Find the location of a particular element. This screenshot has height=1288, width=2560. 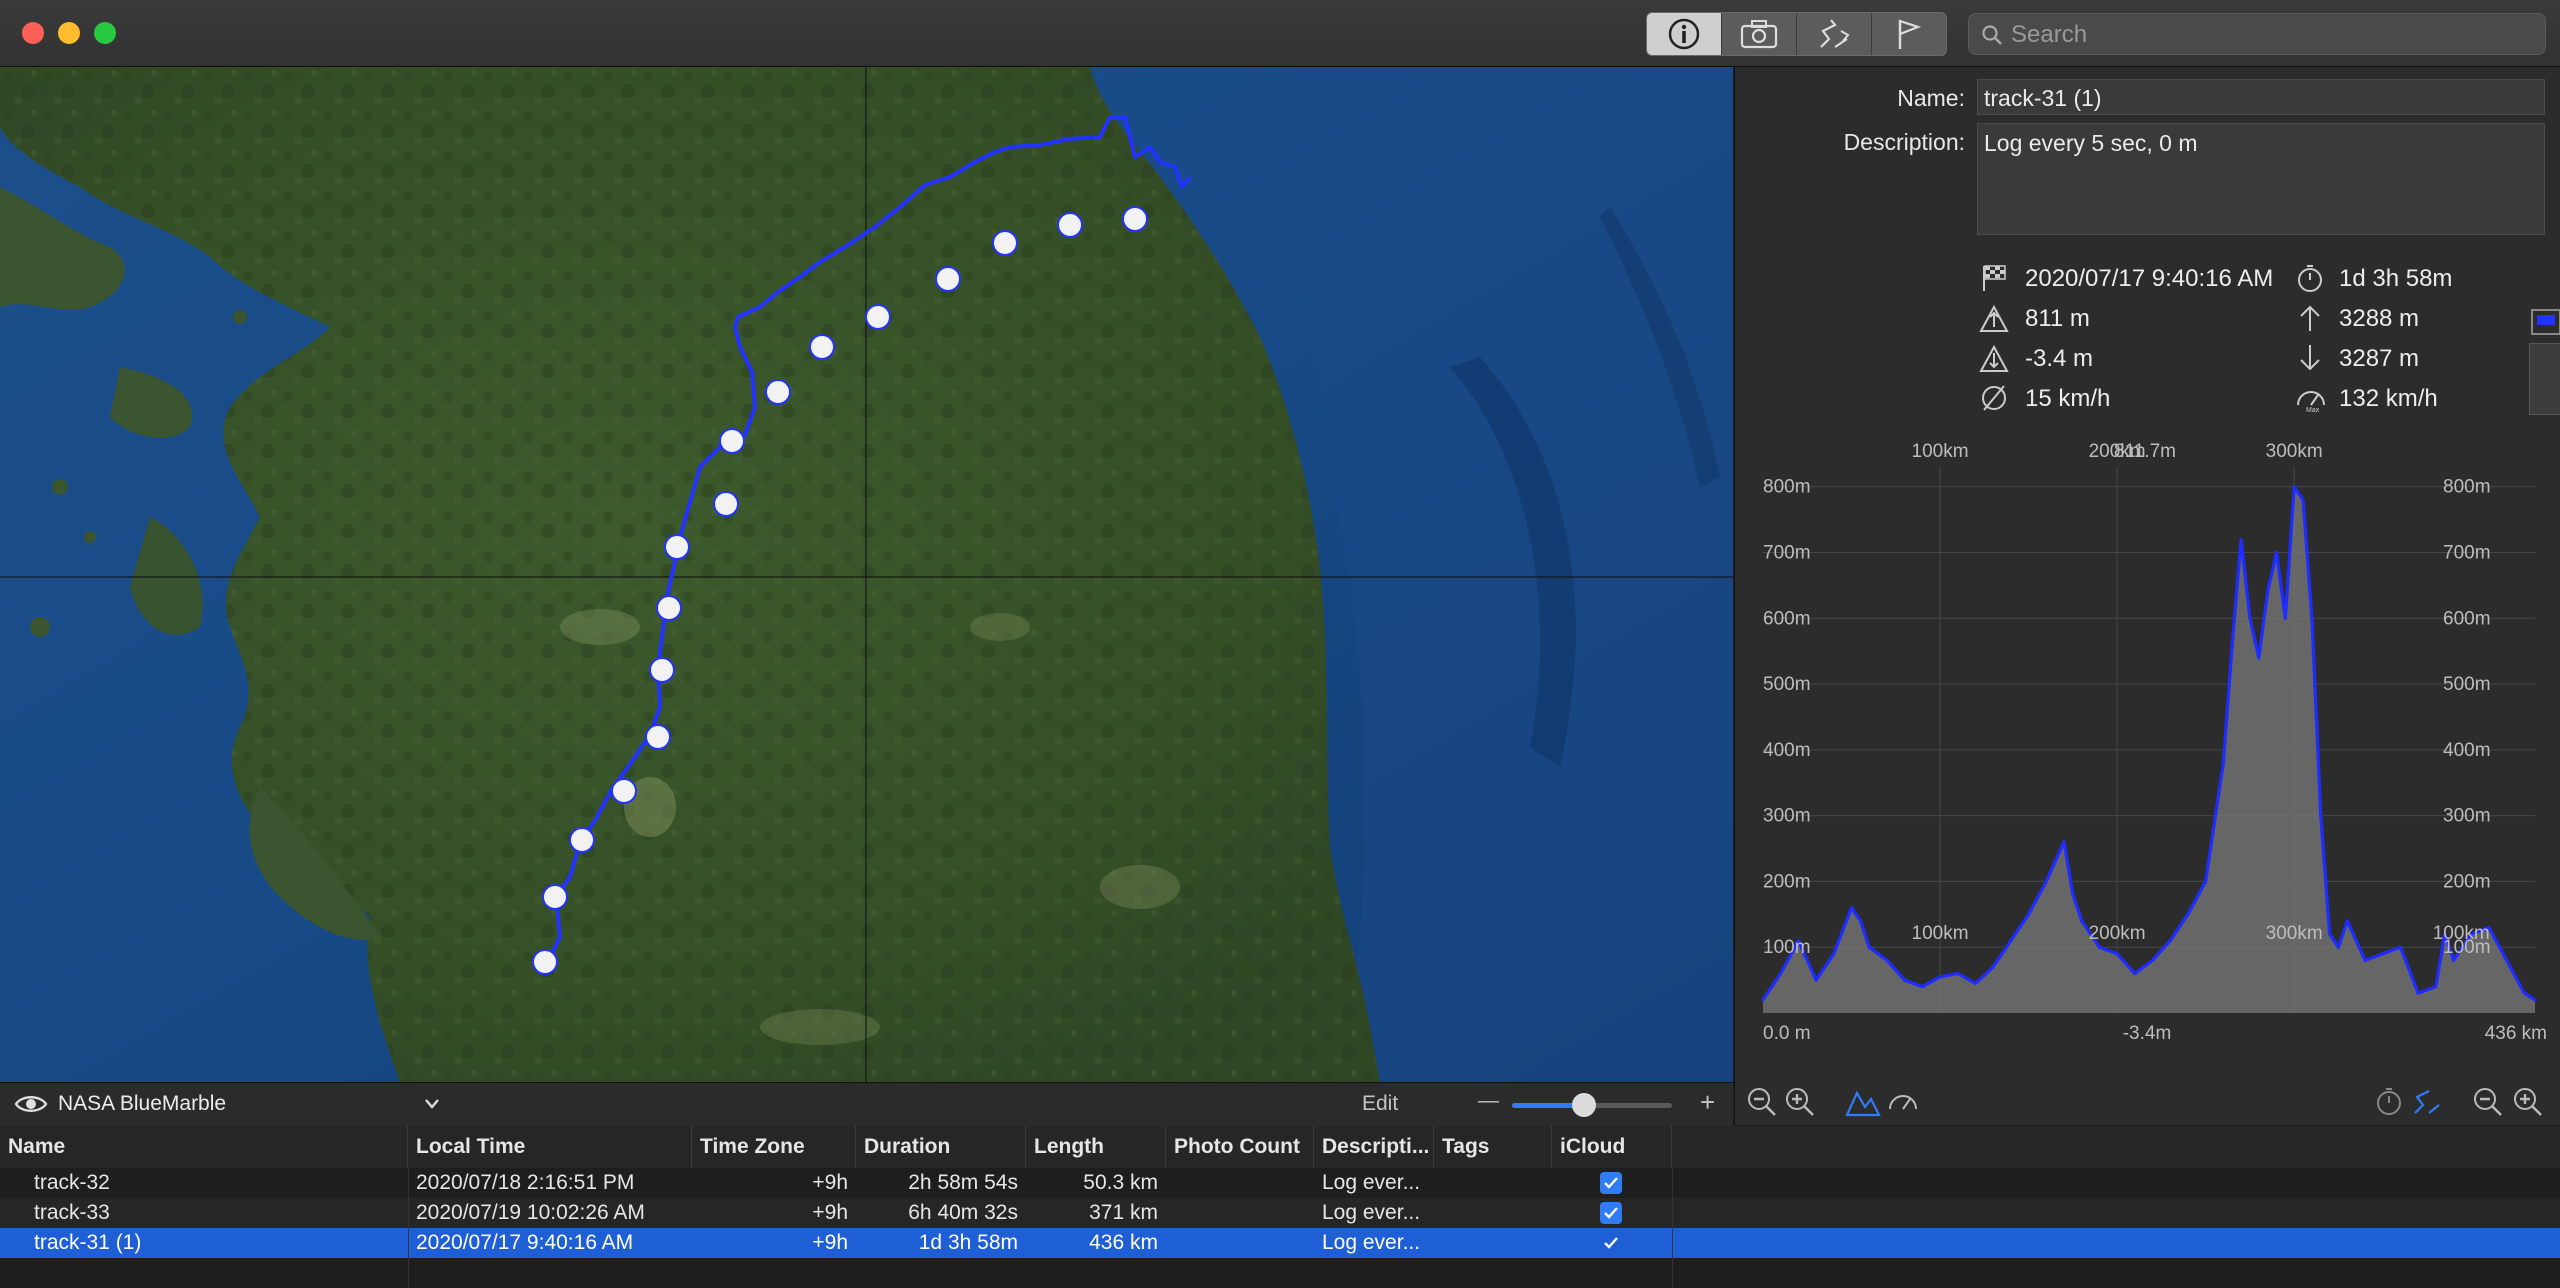

zoom-slider is located at coordinates (1592, 1105).